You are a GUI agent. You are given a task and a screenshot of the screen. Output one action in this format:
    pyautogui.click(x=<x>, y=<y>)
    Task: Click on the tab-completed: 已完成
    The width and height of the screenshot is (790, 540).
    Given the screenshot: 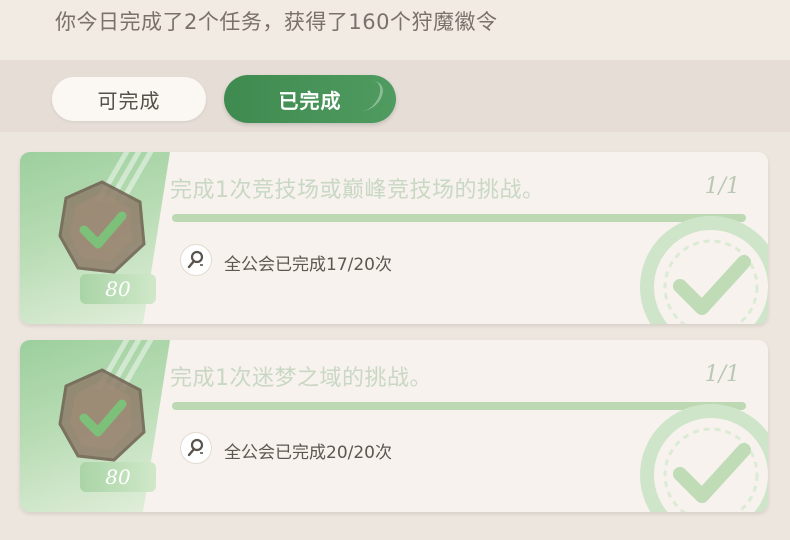 What is the action you would take?
    pyautogui.click(x=310, y=99)
    